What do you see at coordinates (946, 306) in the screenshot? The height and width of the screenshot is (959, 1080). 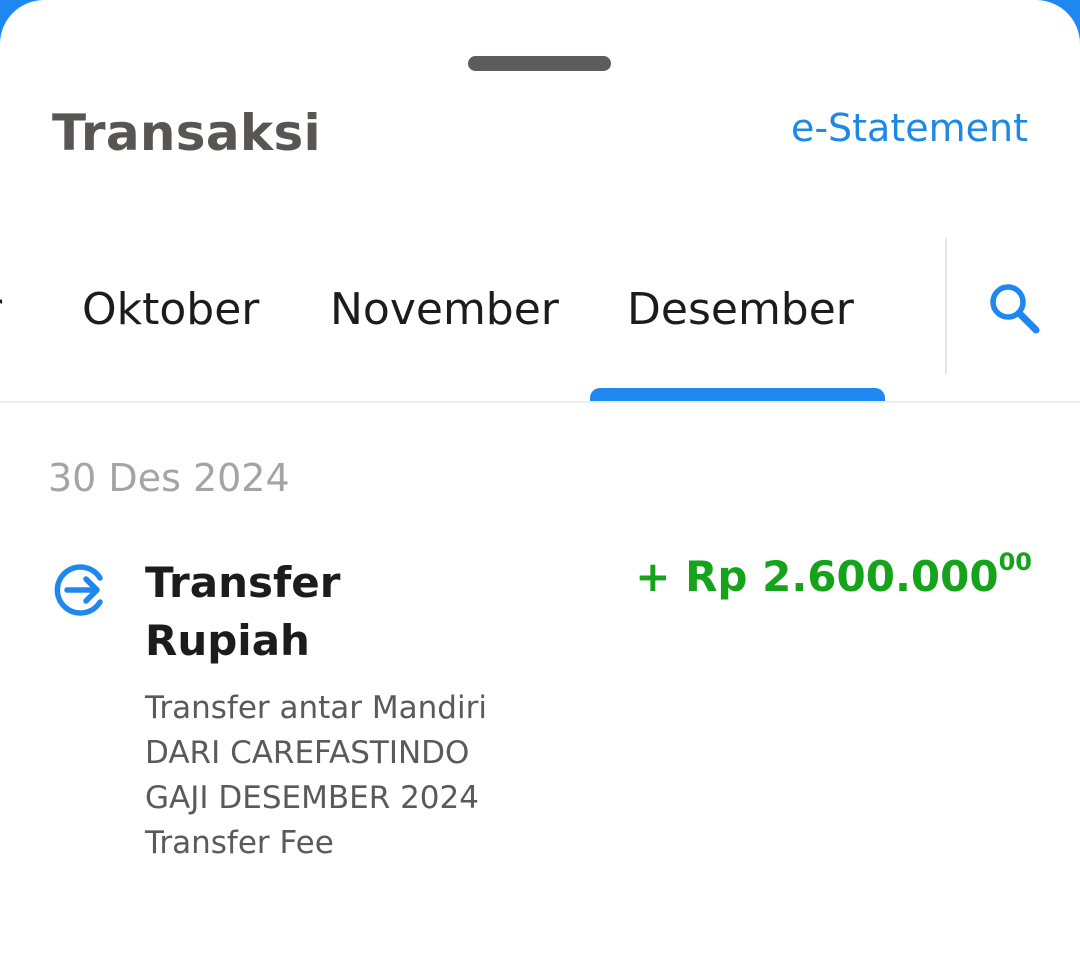 I see `tab-divider` at bounding box center [946, 306].